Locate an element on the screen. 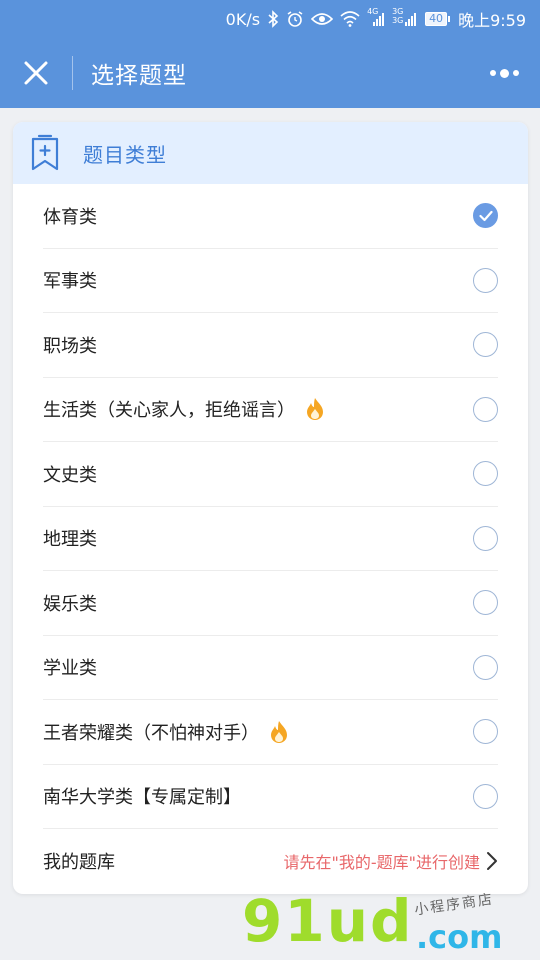 This screenshot has width=540, height=960. option-label: 学业类 is located at coordinates (70, 669).